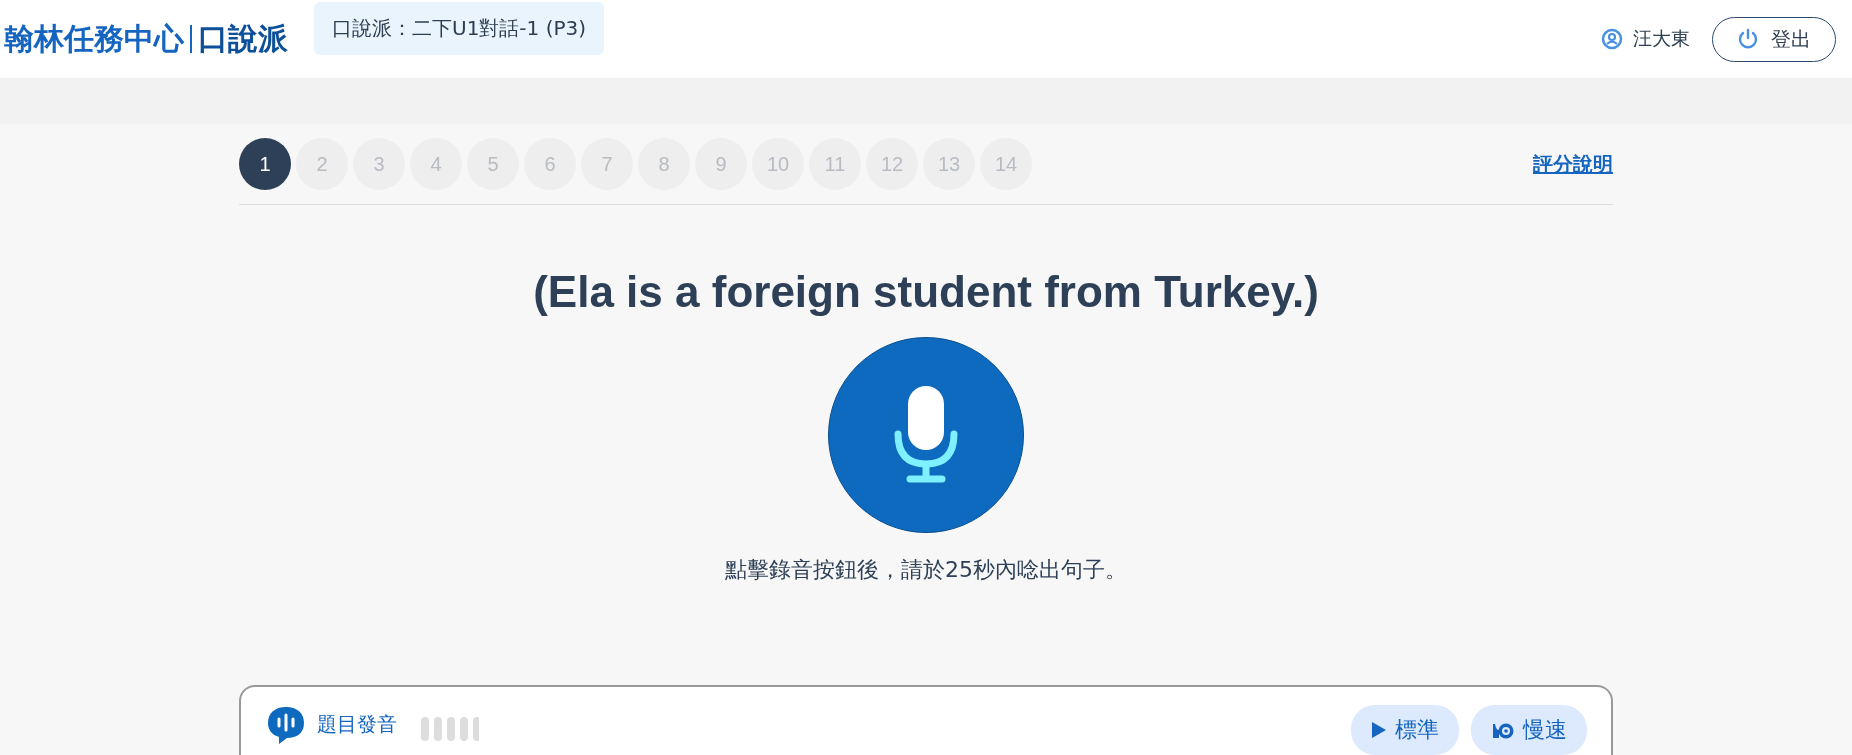  I want to click on waveform-icon, so click(450, 729).